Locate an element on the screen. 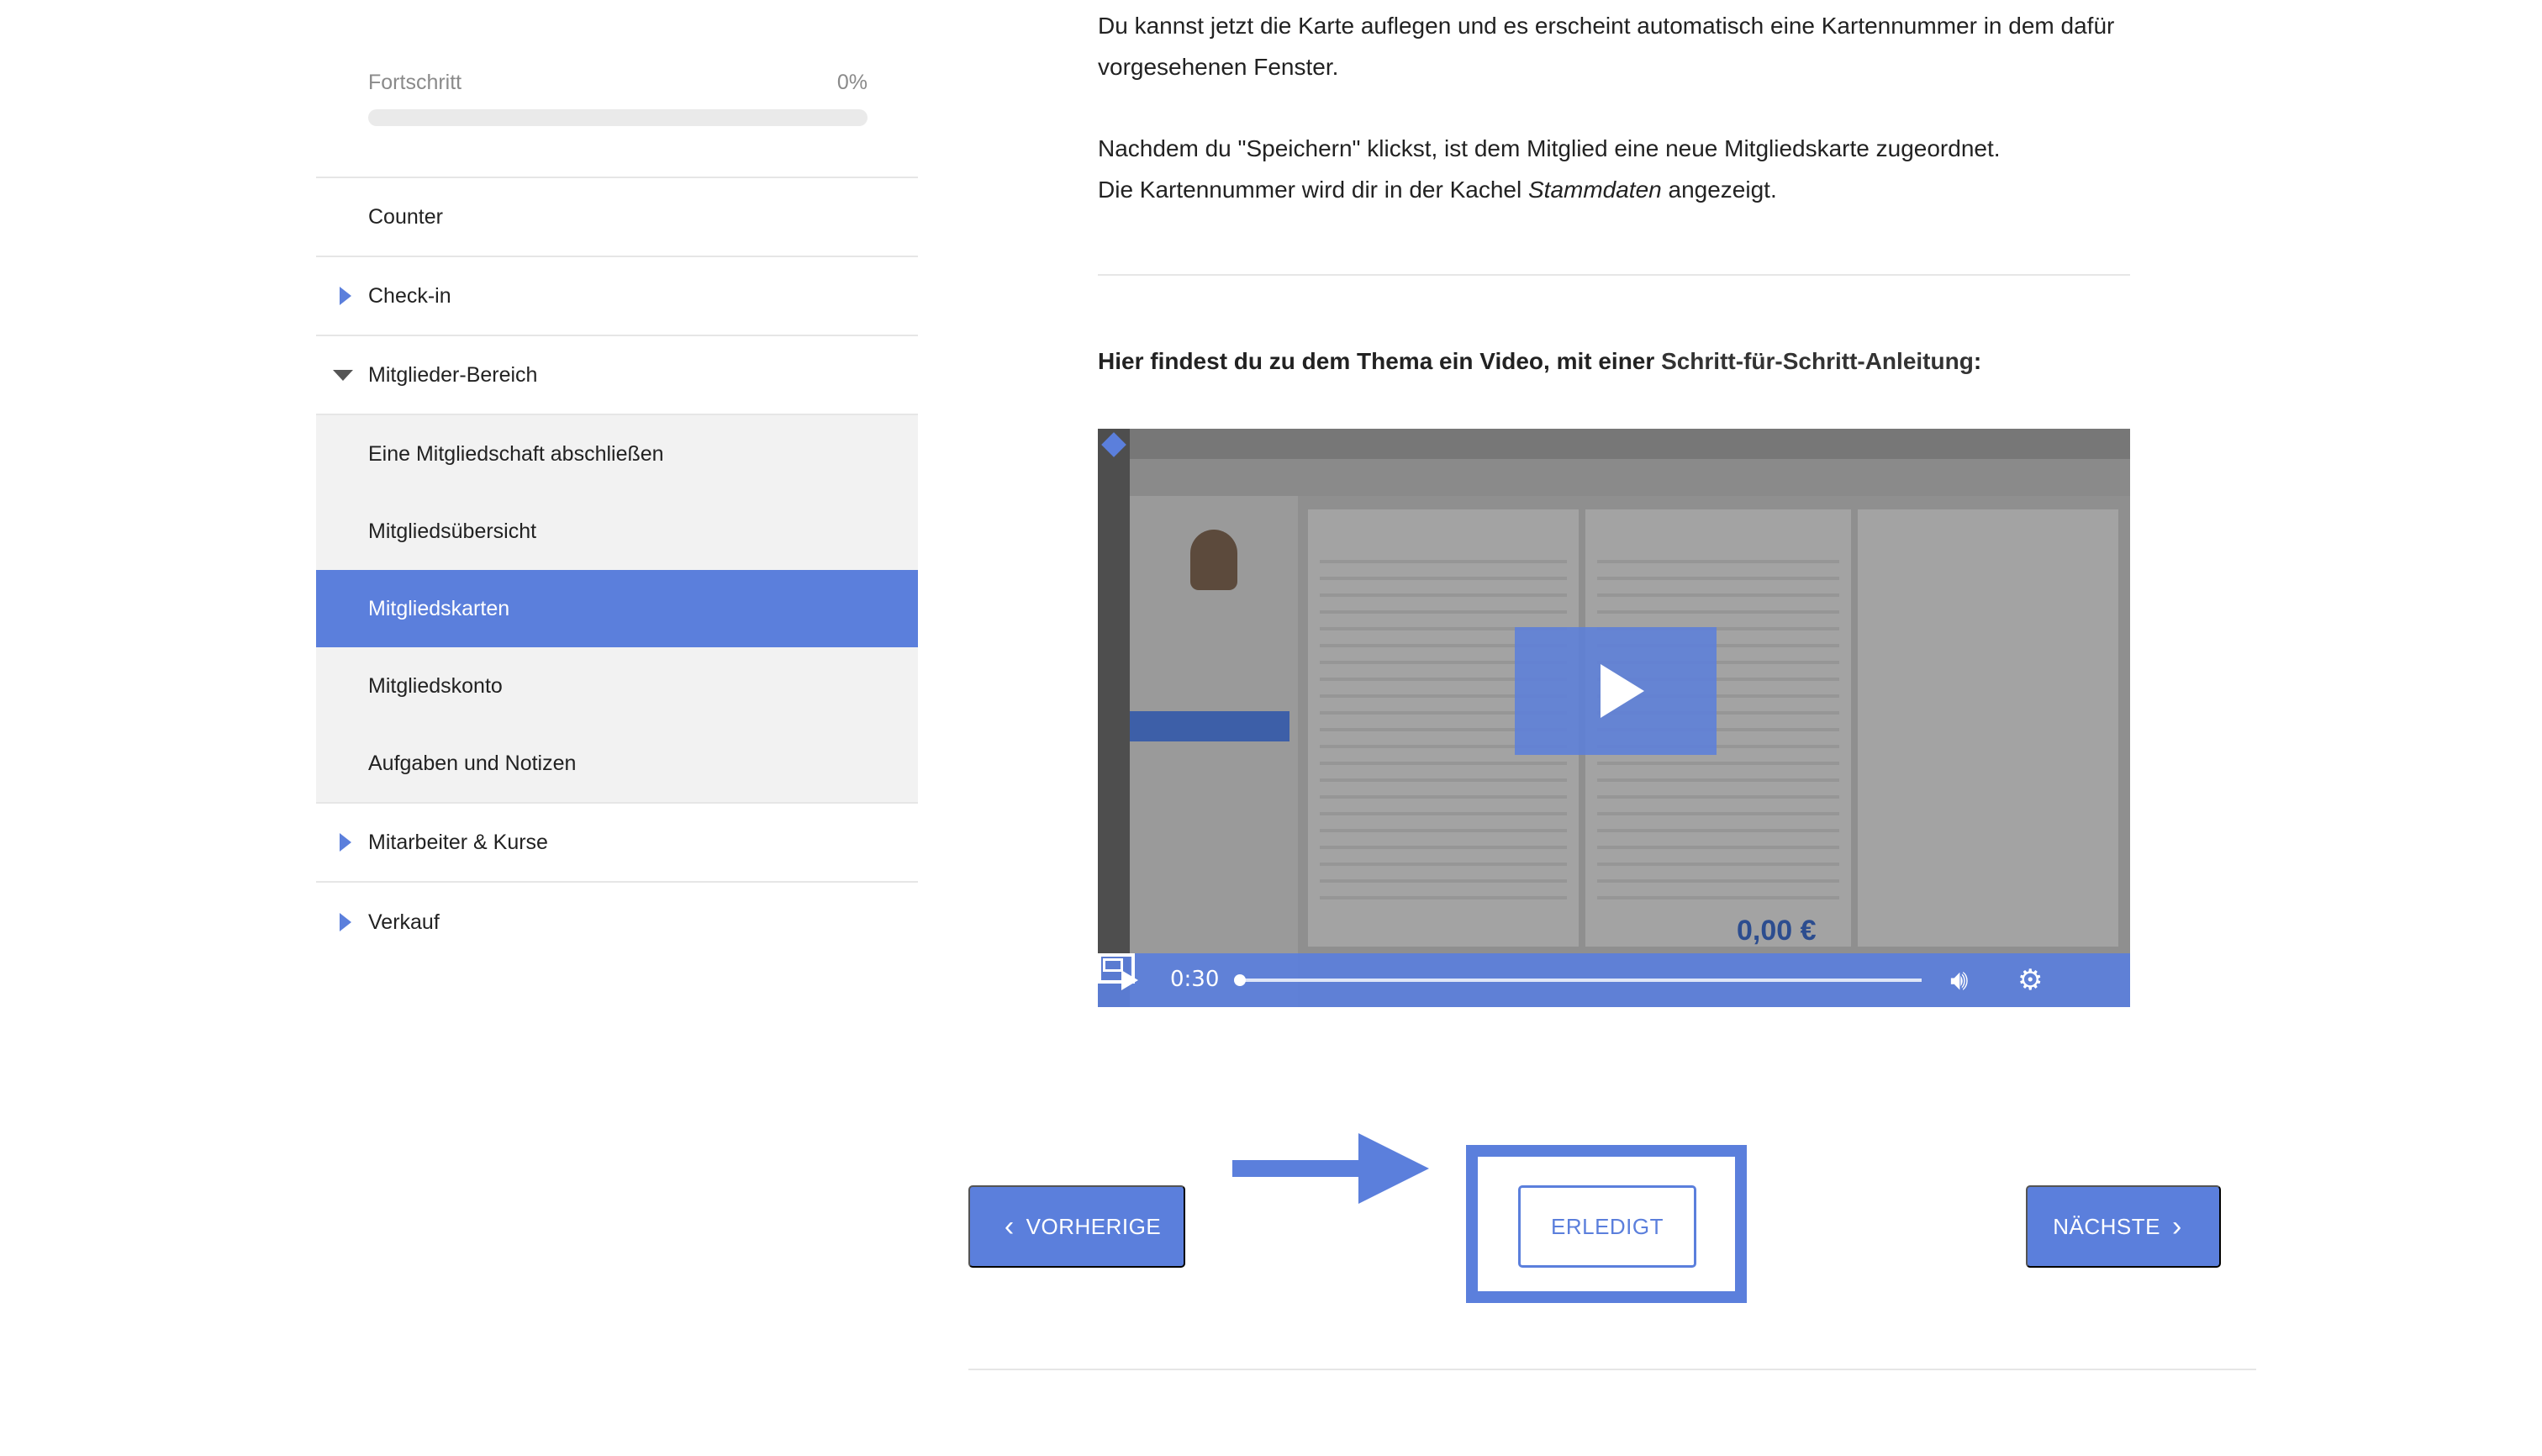 The width and height of the screenshot is (2542, 1456). thumbnail-topbar is located at coordinates (1614, 444).